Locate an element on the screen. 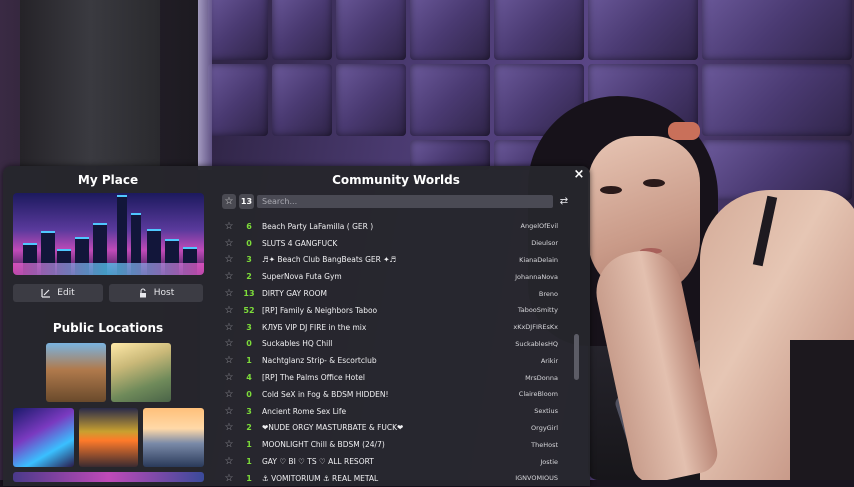 The height and width of the screenshot is (487, 854). world-owner: Breno is located at coordinates (548, 293).